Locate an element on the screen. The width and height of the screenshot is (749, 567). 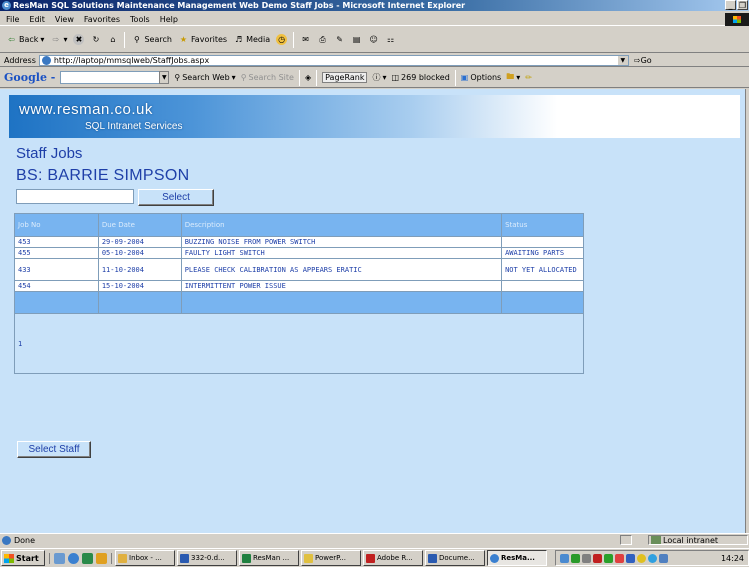
print-icon: ⎙ is located at coordinates (322, 39).